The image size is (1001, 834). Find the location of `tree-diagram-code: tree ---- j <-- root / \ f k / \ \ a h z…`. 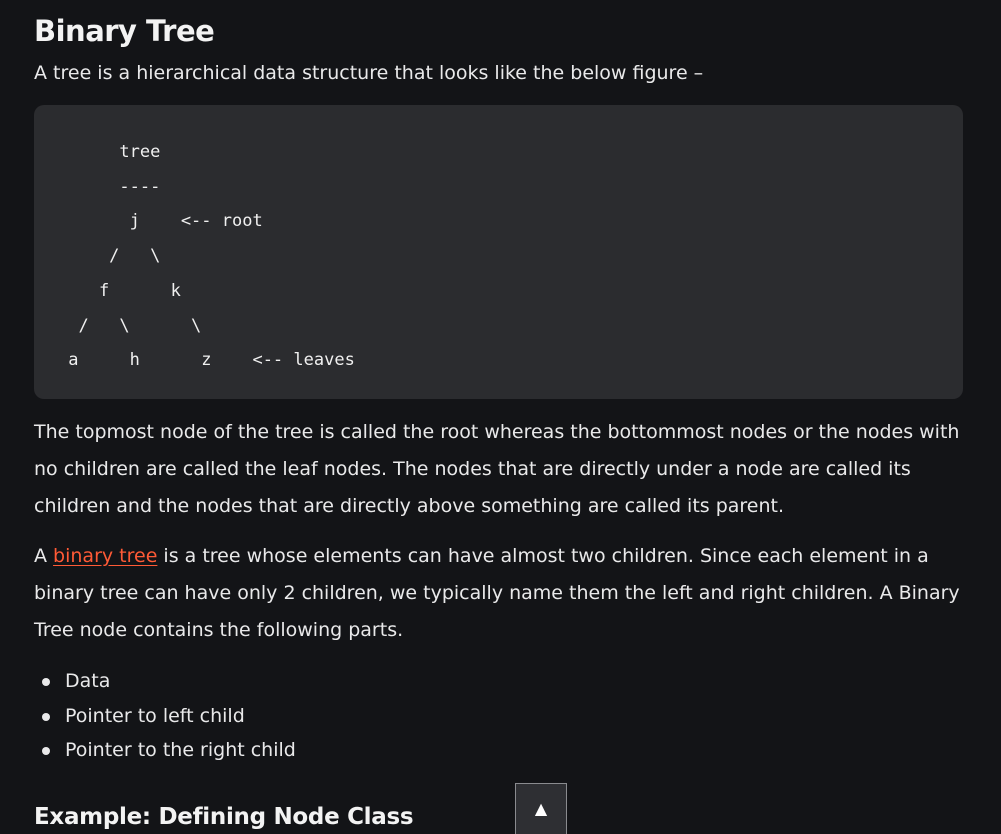

tree-diagram-code: tree ---- j <-- root / \ f k / \ \ a h z… is located at coordinates (211, 256).